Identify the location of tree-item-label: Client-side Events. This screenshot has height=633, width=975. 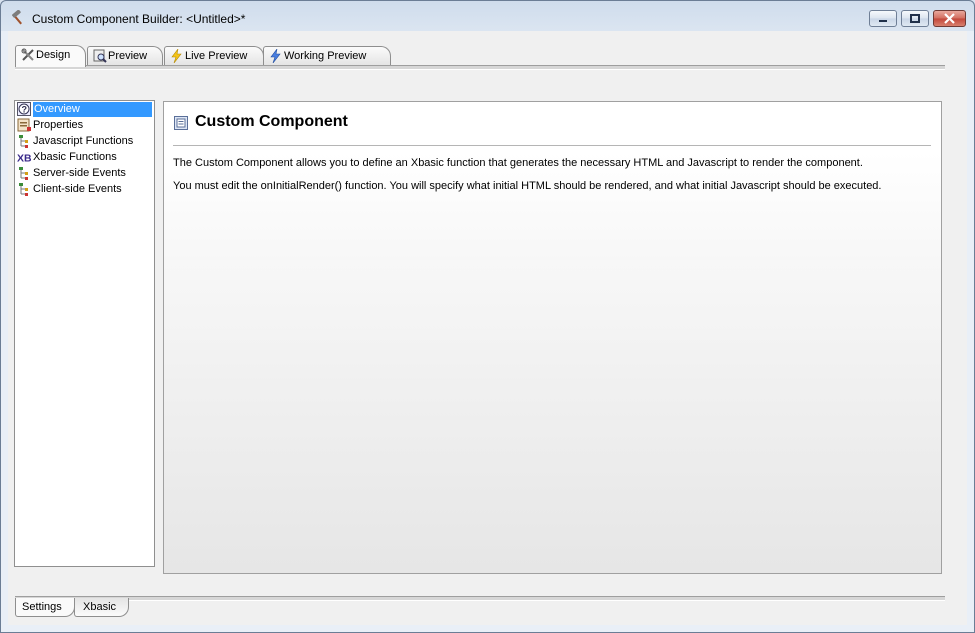
(77, 189).